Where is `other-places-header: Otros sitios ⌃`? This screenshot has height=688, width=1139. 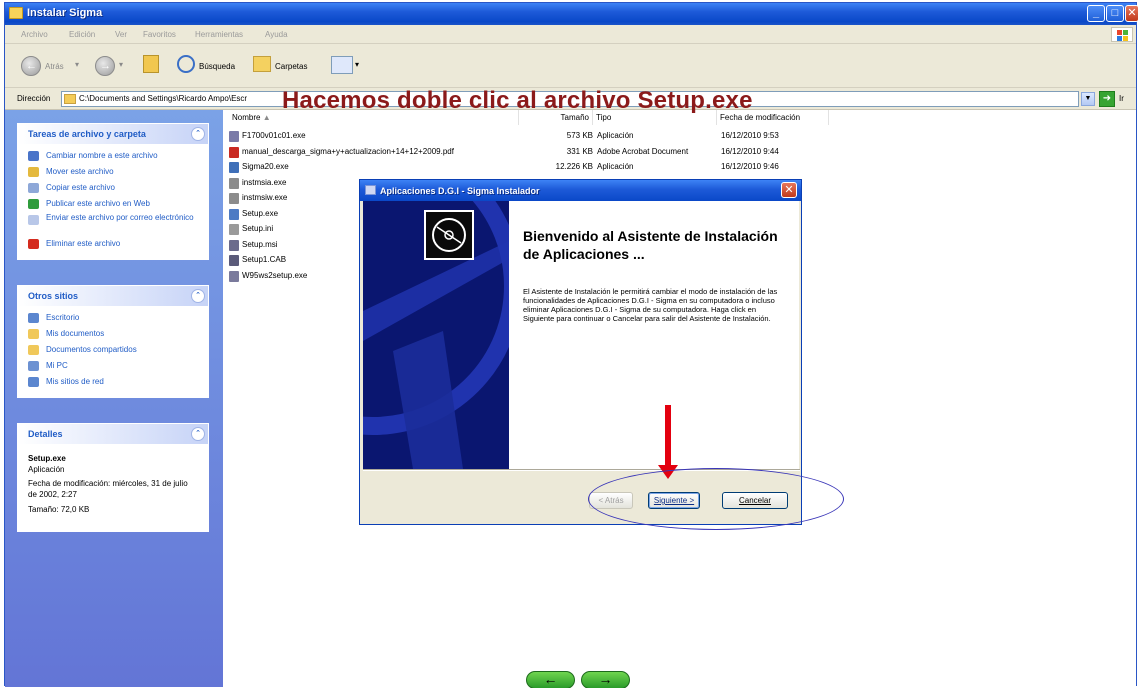
other-places-header: Otros sitios ⌃ is located at coordinates (113, 296).